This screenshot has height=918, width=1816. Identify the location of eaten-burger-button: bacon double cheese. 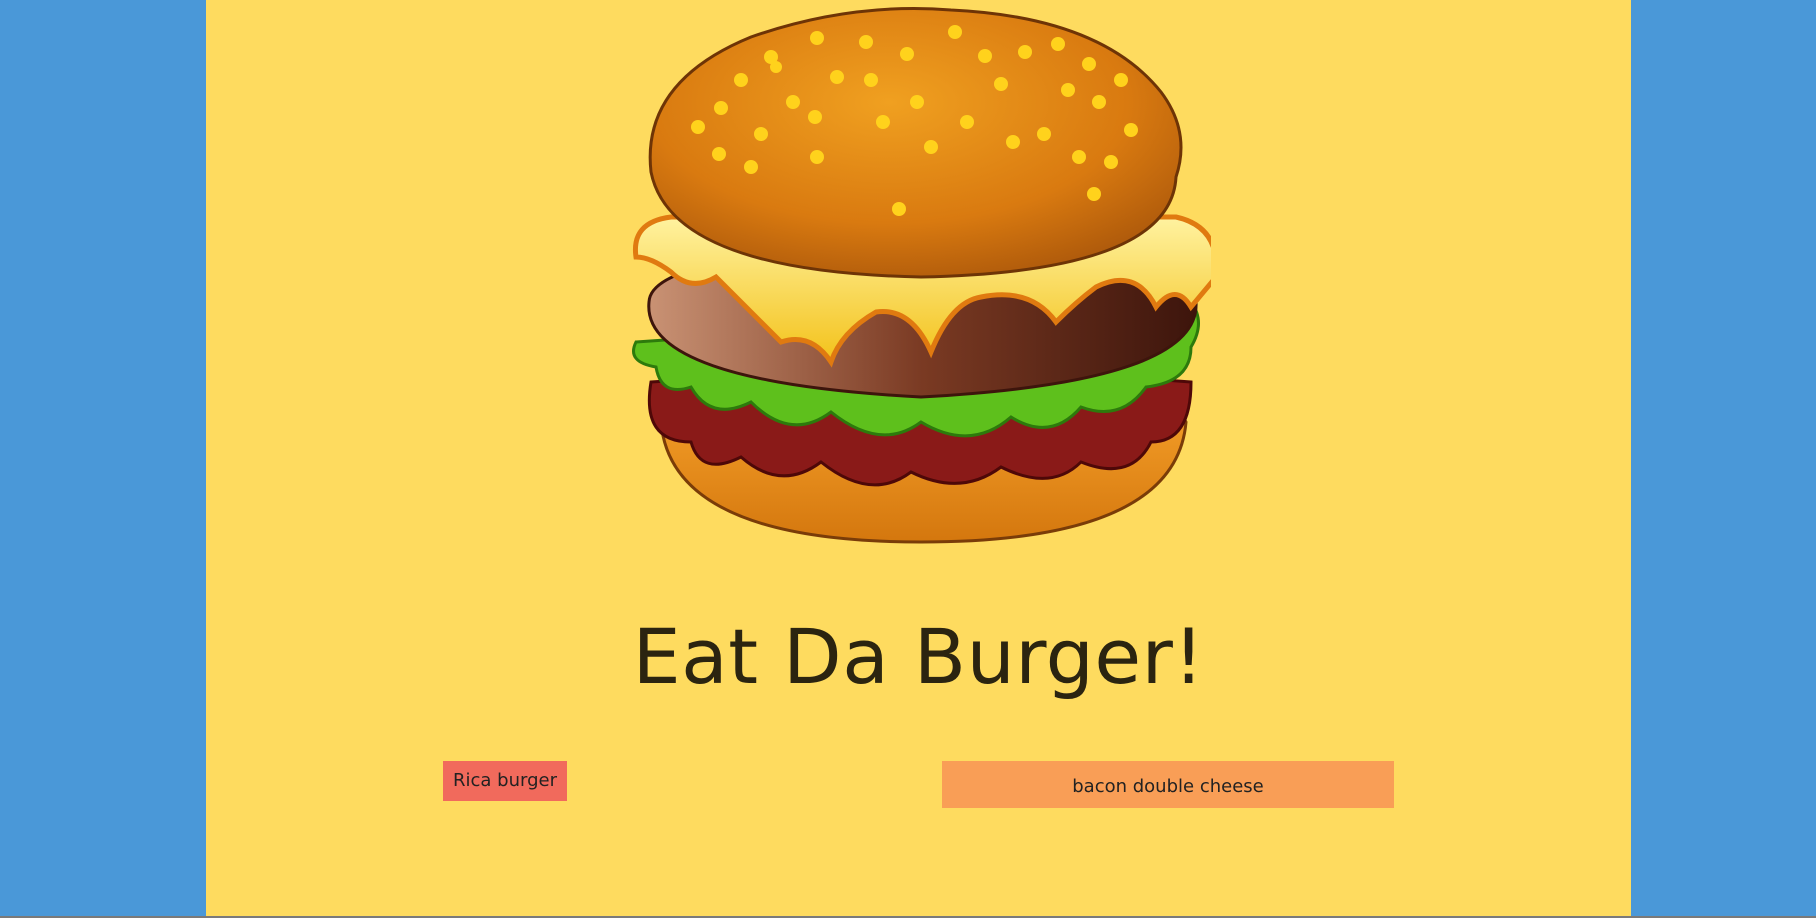
(1168, 784).